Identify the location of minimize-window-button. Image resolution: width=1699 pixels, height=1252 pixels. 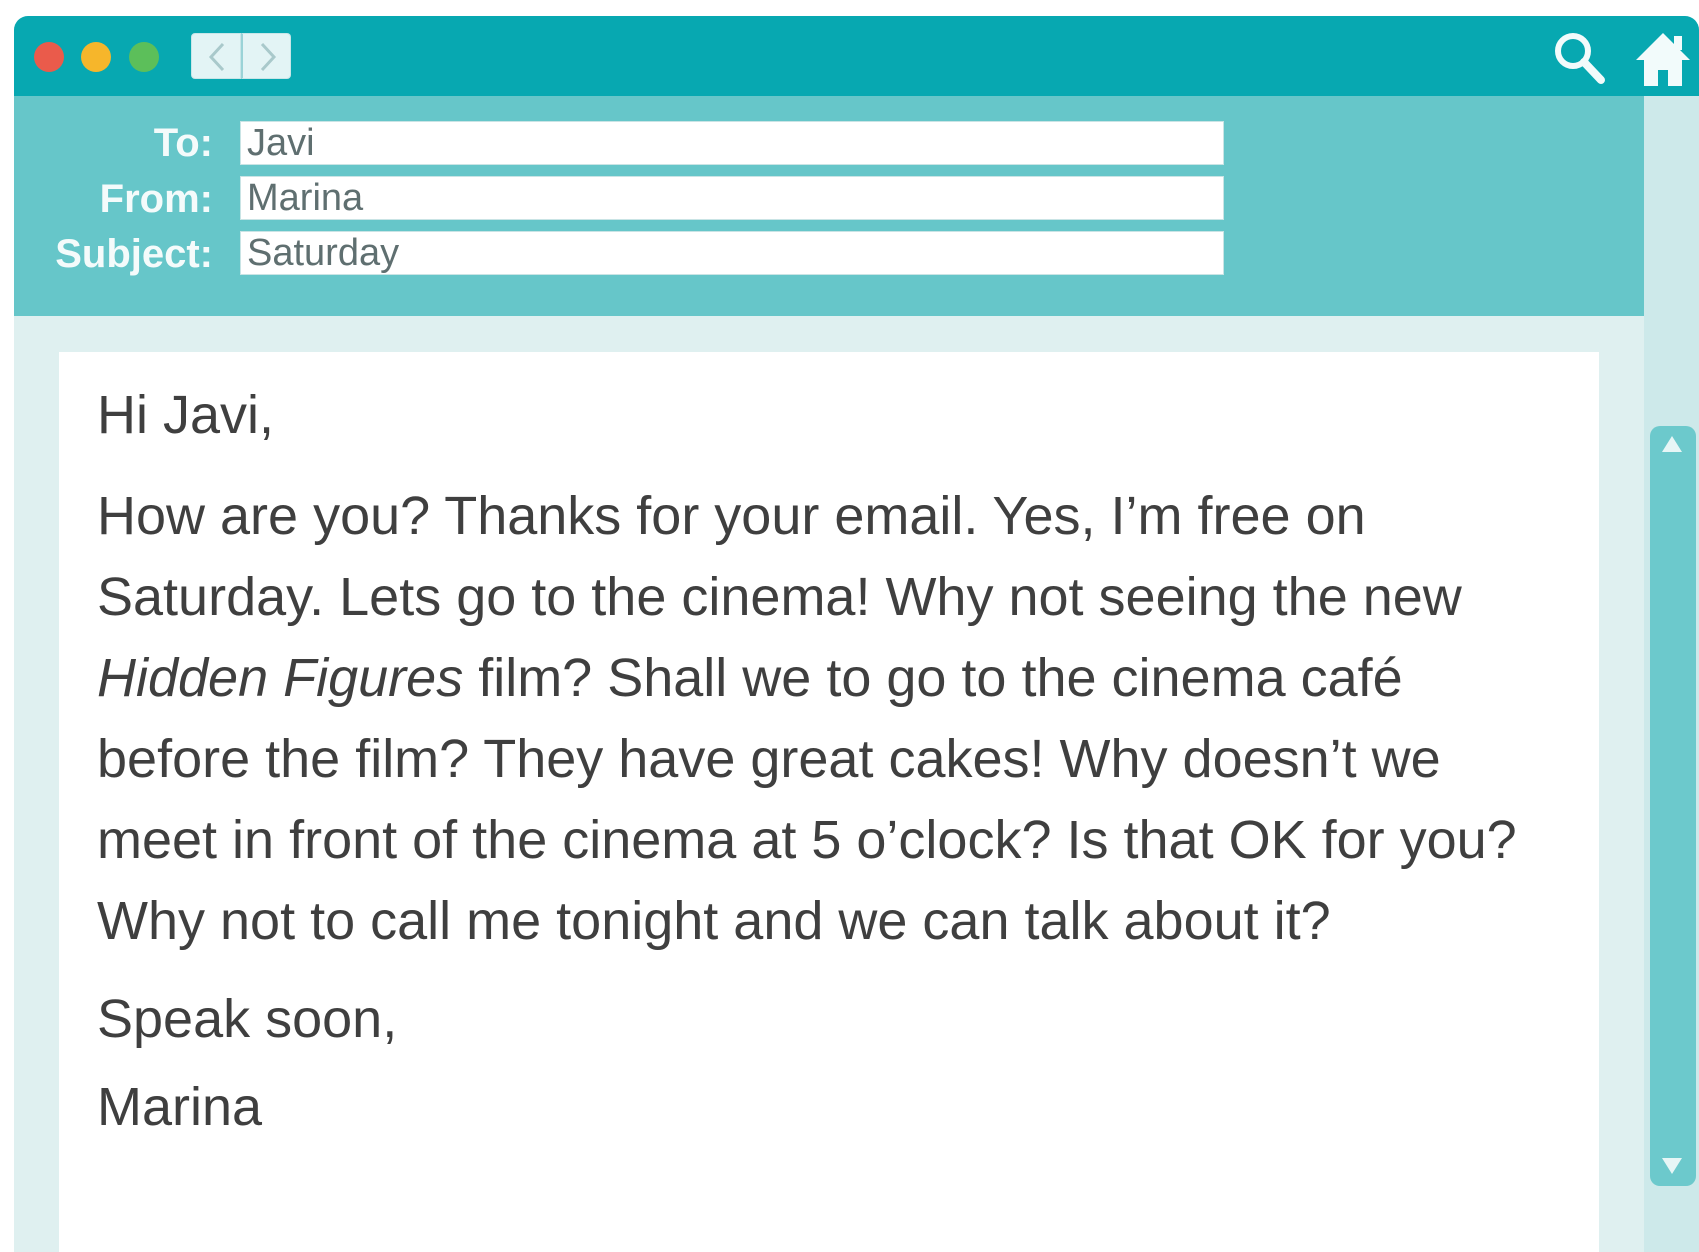
(96, 57).